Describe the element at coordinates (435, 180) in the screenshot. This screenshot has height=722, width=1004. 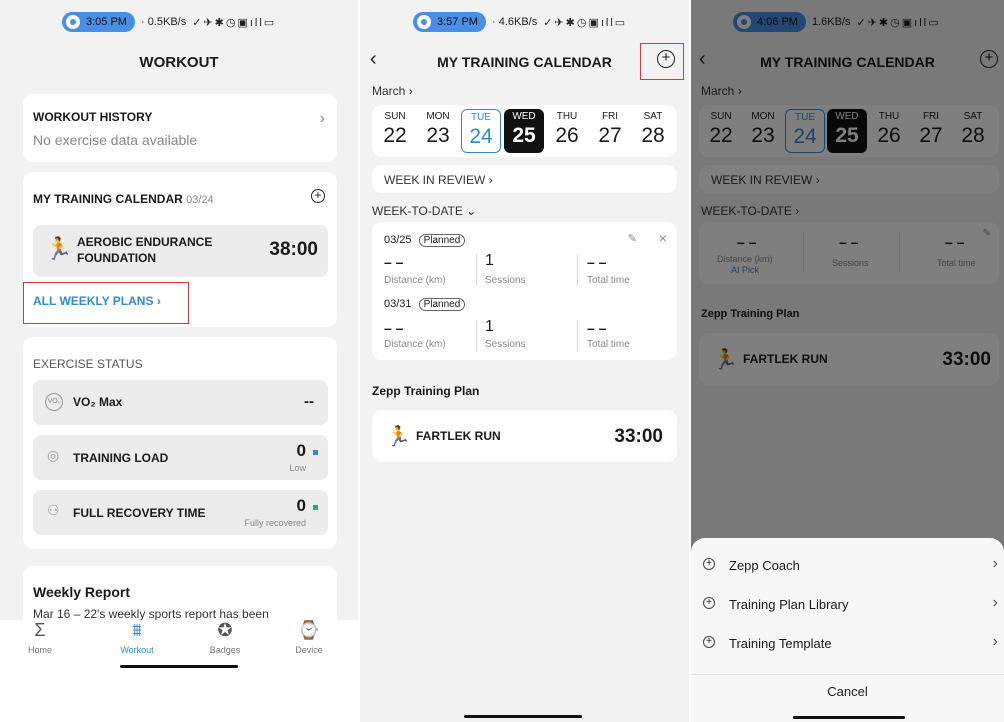
I see `week-review-text: WEEK IN REVIEW` at that location.